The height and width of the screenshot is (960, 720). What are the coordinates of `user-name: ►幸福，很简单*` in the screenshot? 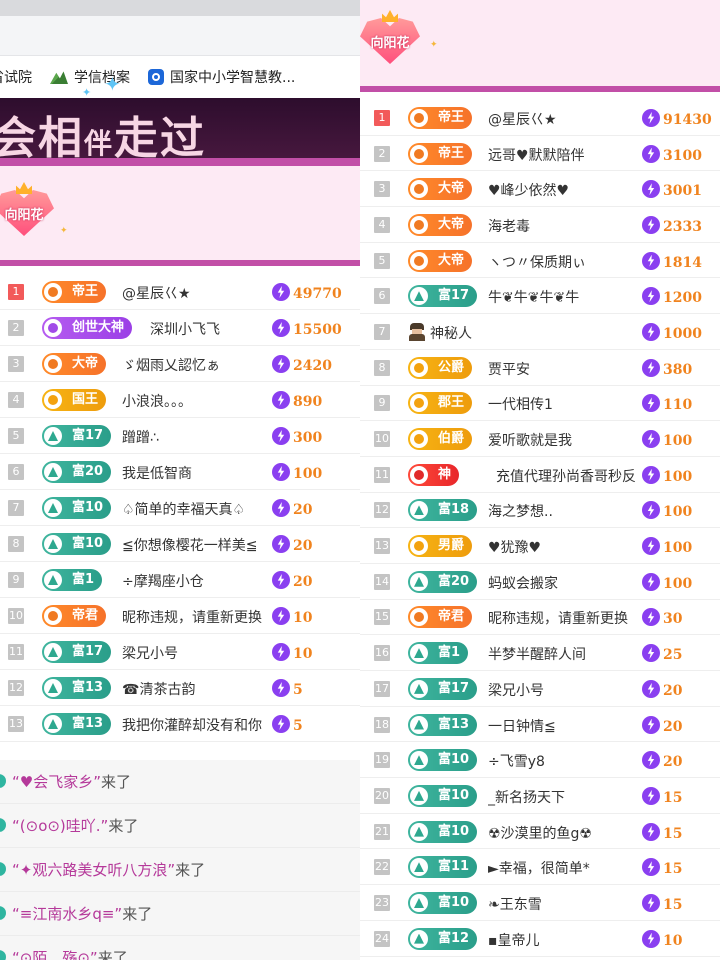 It's located at (539, 868).